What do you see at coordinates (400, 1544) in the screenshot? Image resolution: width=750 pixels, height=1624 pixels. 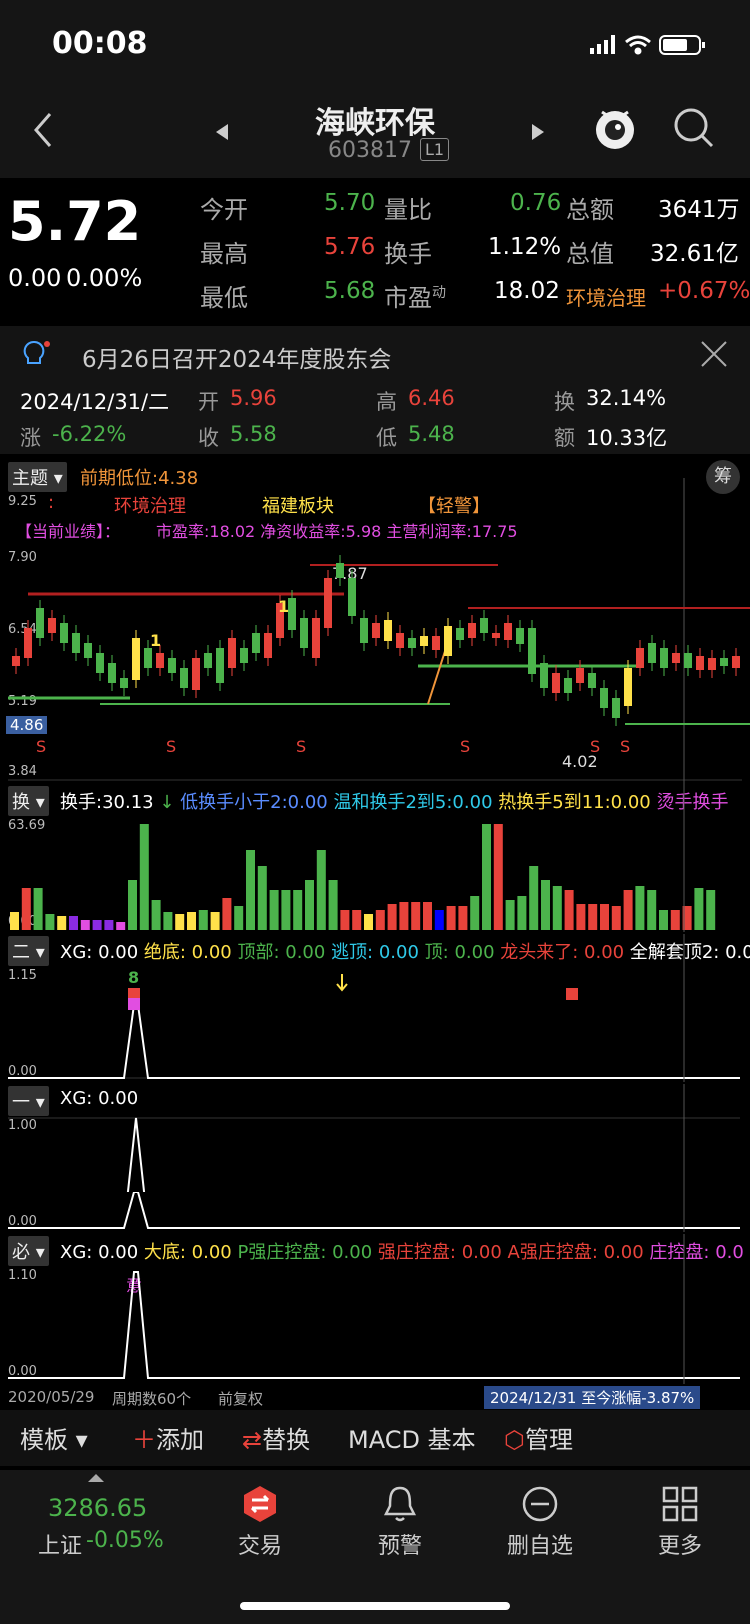 I see `tab-alert: 预警` at bounding box center [400, 1544].